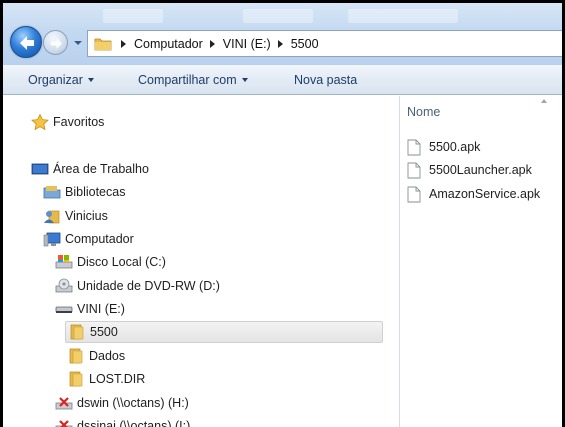 This screenshot has height=427, width=565. Describe the element at coordinates (52, 239) in the screenshot. I see `computer-icon` at that location.